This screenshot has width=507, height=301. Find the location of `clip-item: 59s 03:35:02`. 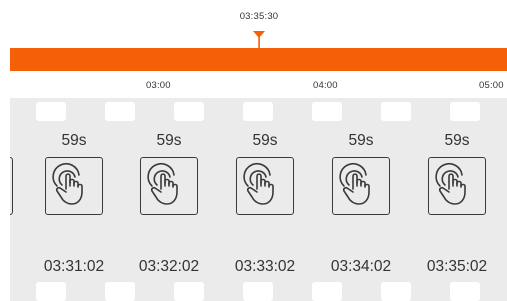

clip-item: 59s 03:35:02 is located at coordinates (457, 199).